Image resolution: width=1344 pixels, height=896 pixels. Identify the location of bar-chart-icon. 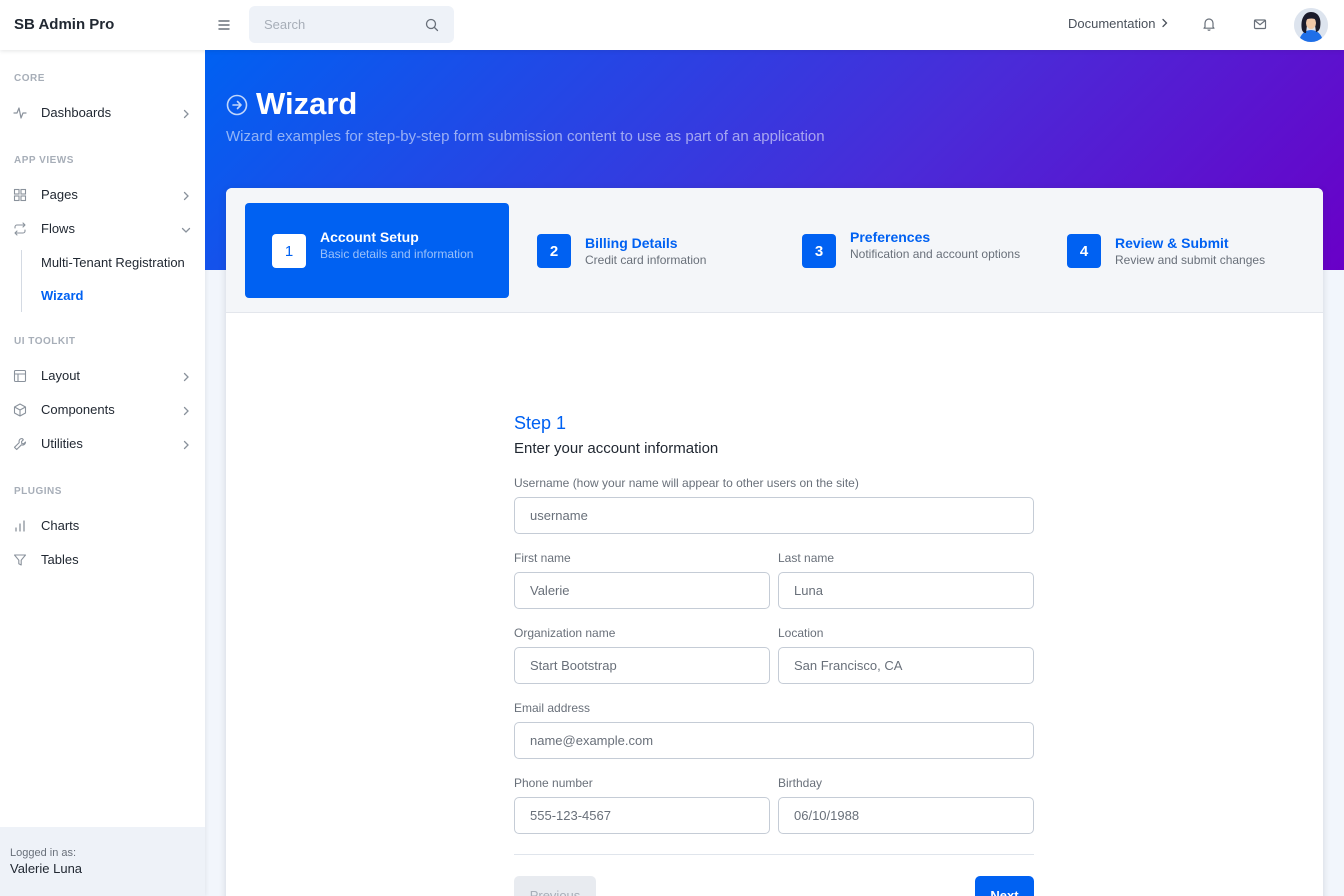
(20, 526).